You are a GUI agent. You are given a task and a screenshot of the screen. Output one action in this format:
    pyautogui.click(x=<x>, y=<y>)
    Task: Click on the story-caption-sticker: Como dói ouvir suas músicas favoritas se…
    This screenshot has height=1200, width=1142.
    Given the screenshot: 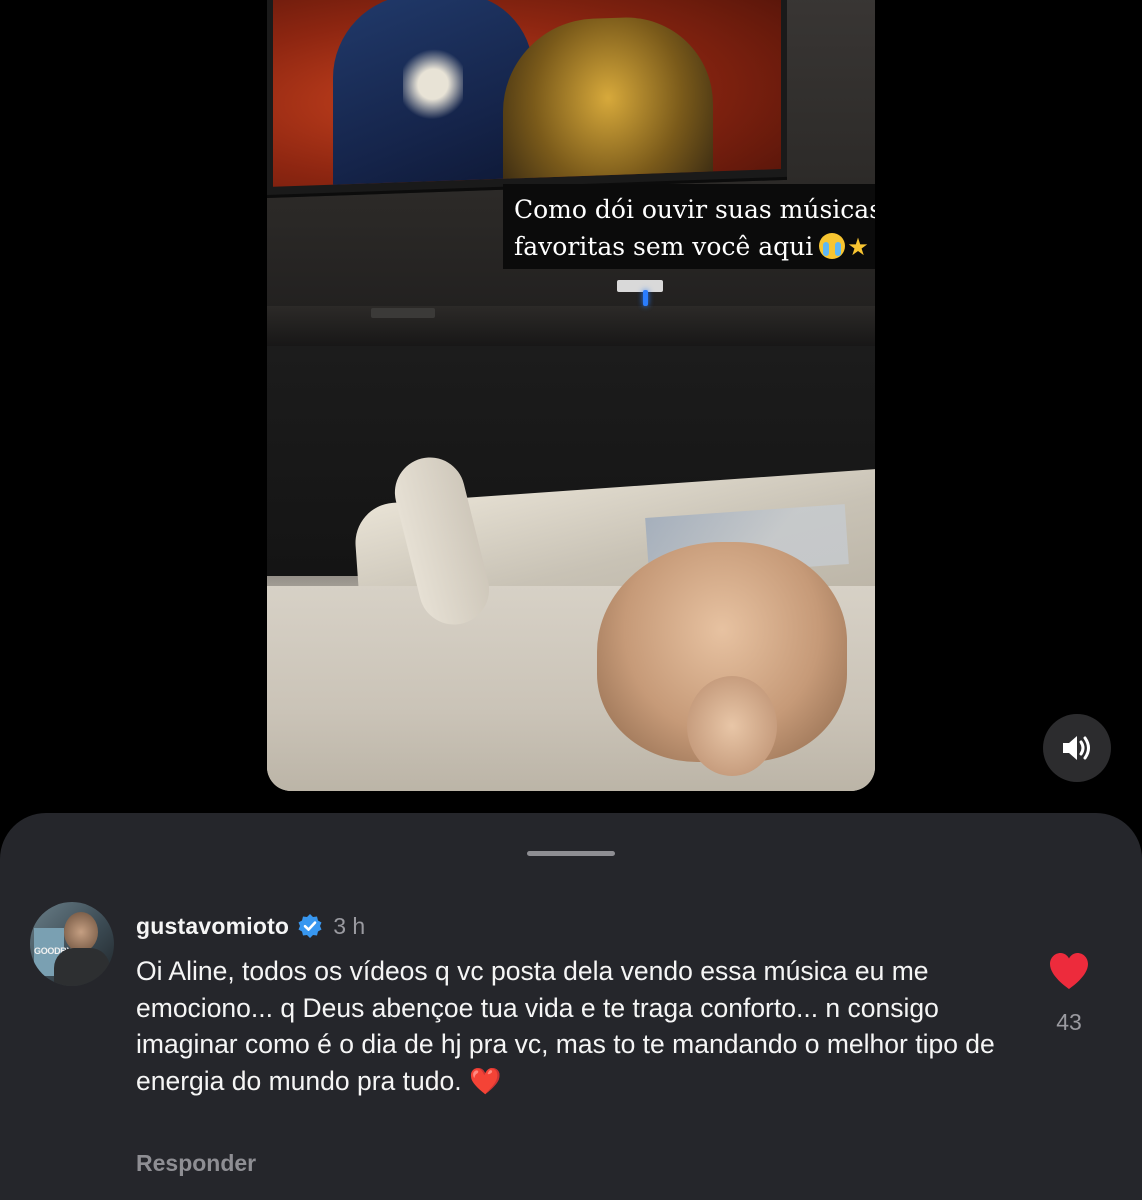 What is the action you would take?
    pyautogui.click(x=689, y=226)
    